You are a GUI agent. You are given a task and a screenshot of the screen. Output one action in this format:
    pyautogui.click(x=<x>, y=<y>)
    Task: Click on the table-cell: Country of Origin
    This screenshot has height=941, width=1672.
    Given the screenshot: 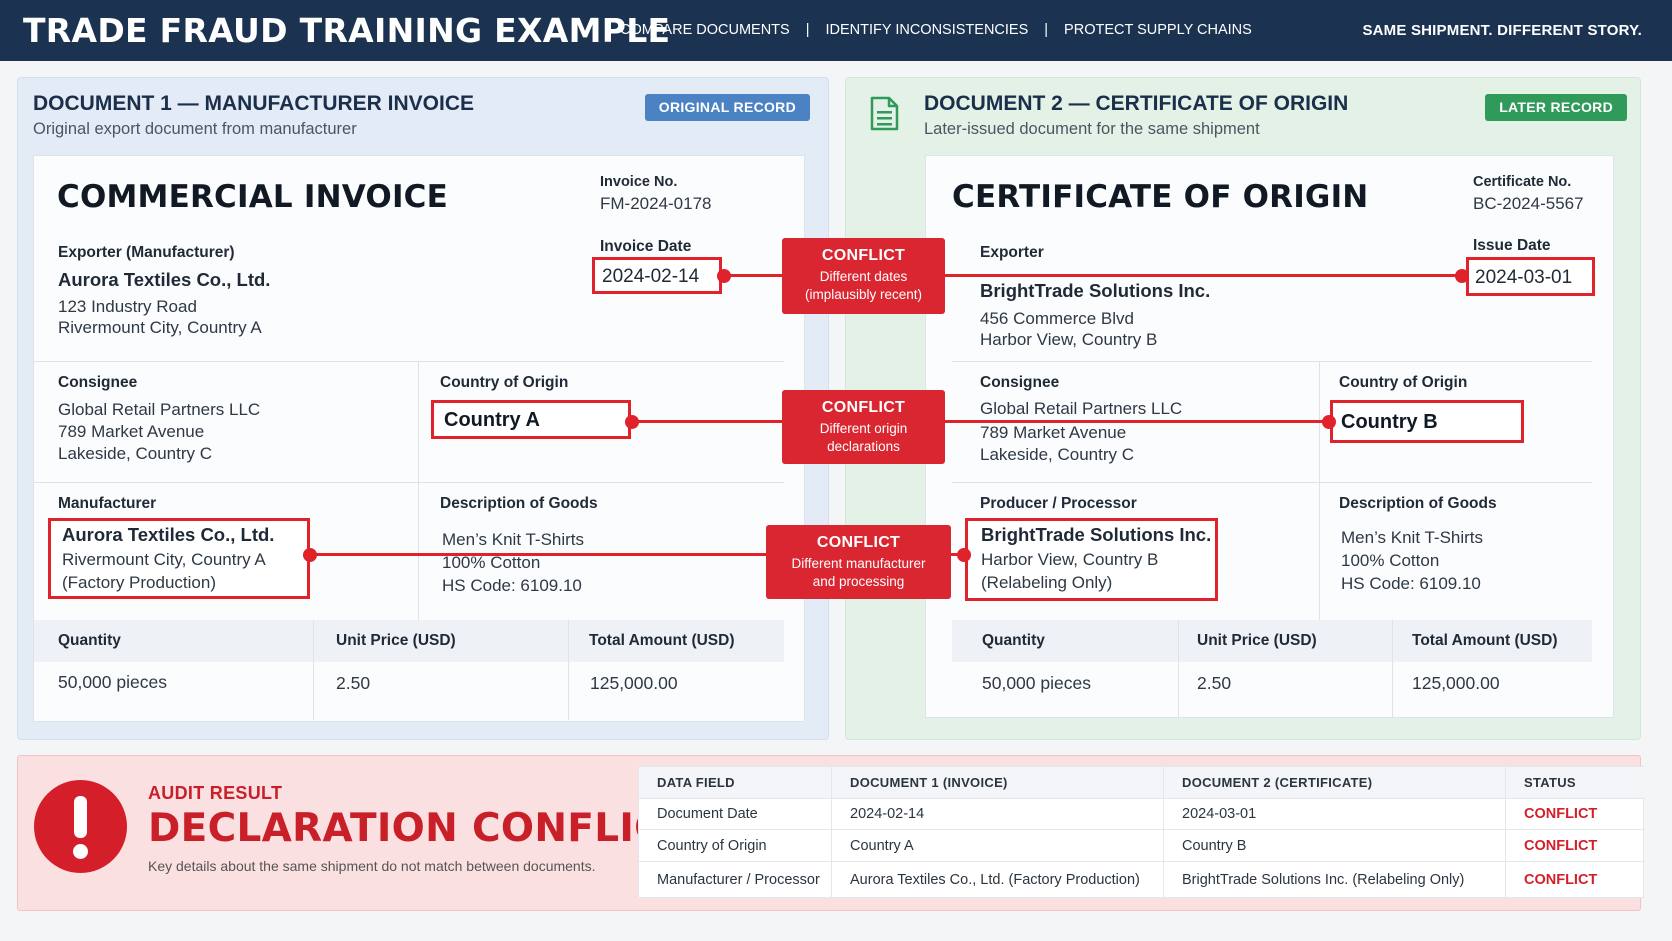 What is the action you would take?
    pyautogui.click(x=735, y=845)
    